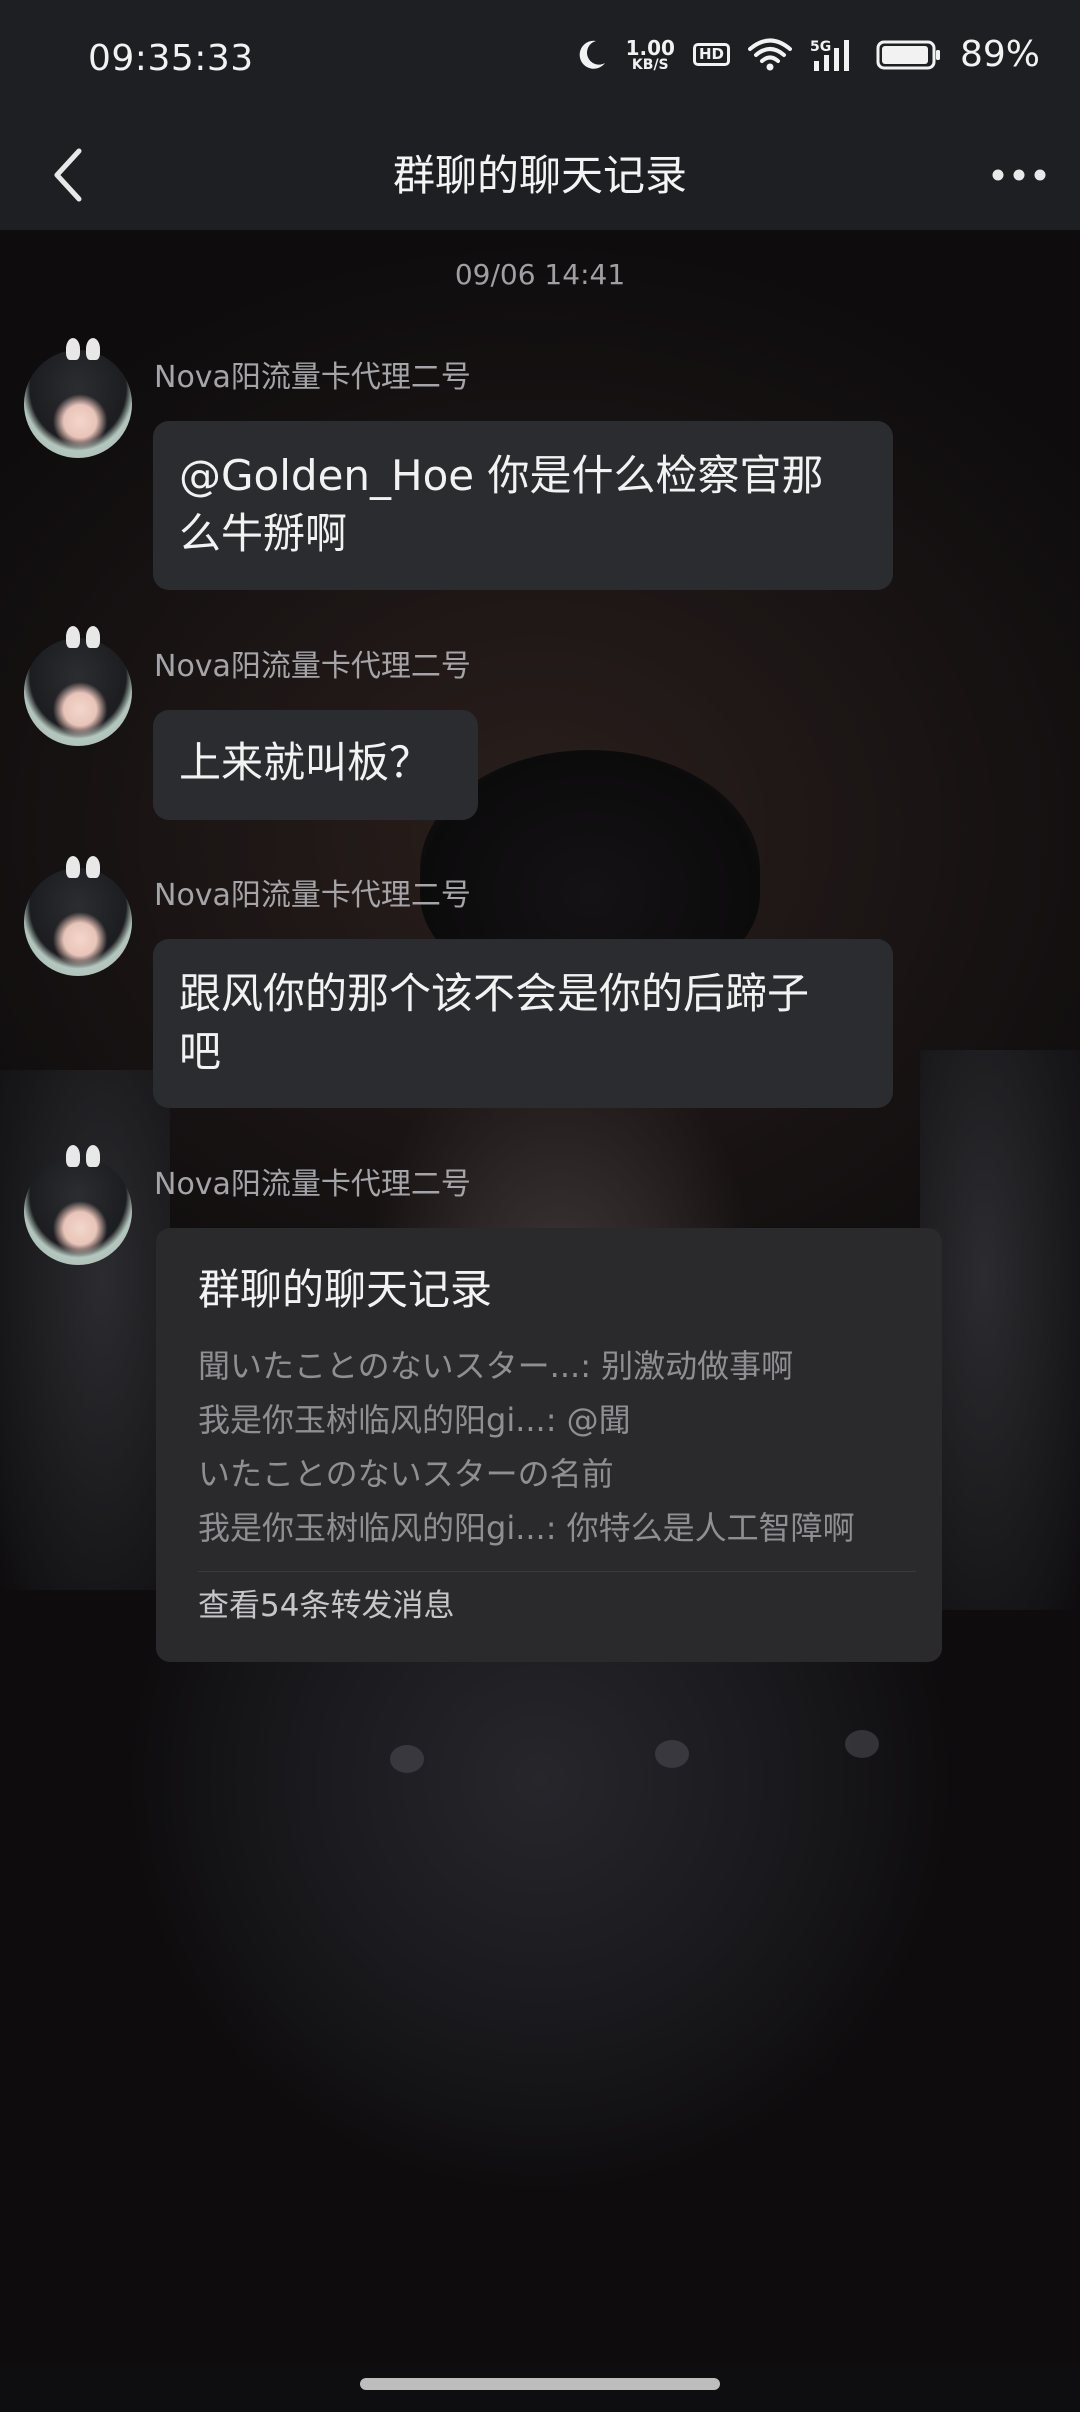  Describe the element at coordinates (999, 54) in the screenshot. I see `battery-percent: 89%` at that location.